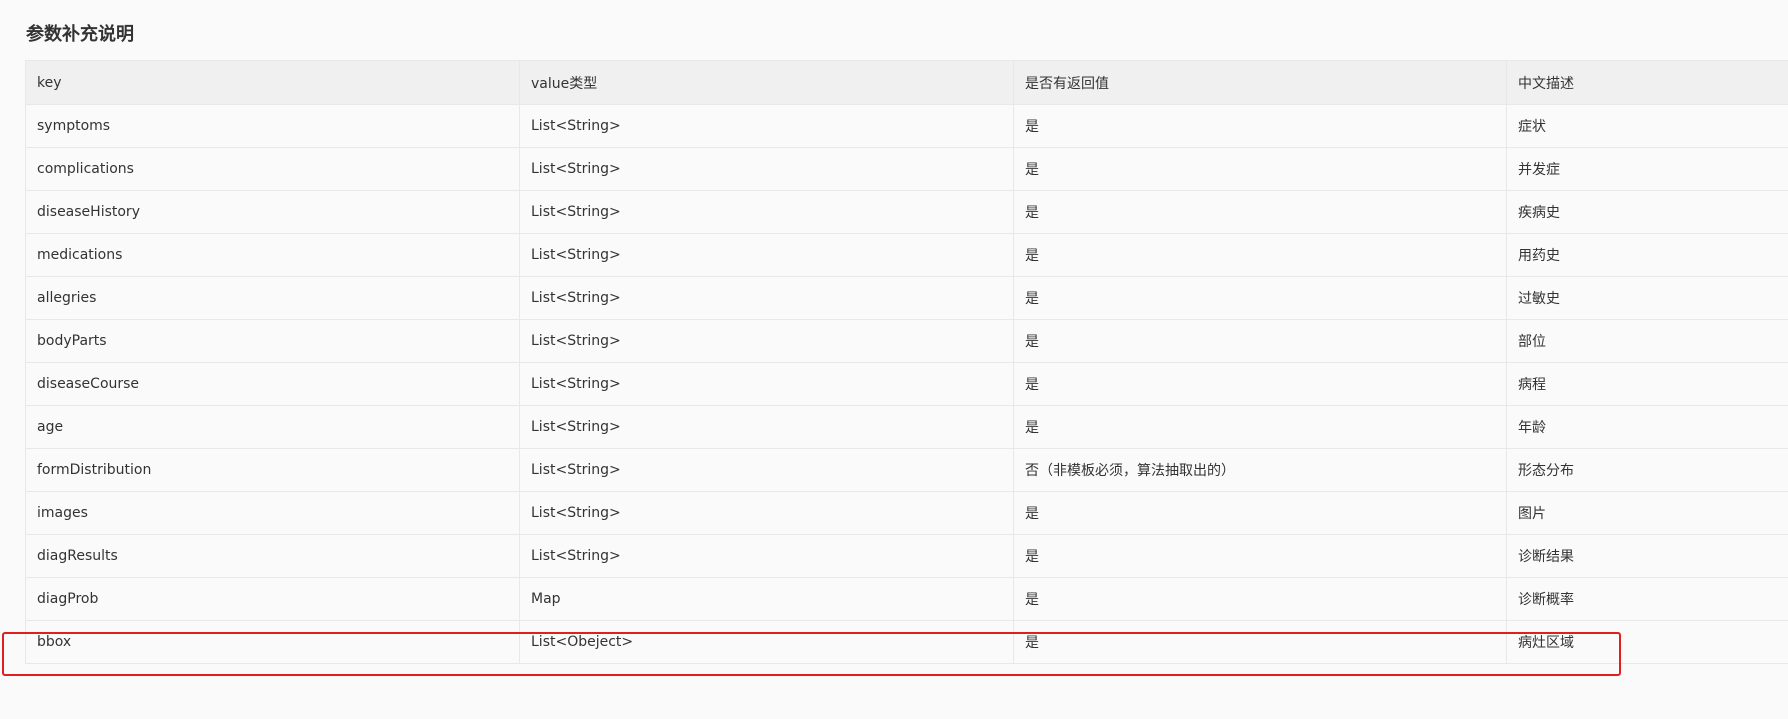 This screenshot has height=719, width=1788. What do you see at coordinates (1647, 169) in the screenshot?
I see `cell-desc: 并发症` at bounding box center [1647, 169].